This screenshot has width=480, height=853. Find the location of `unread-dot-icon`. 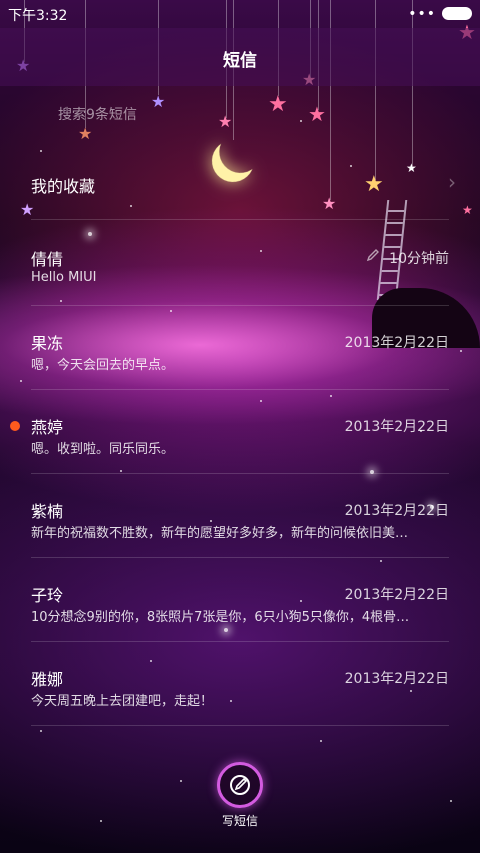

unread-dot-icon is located at coordinates (15, 426).